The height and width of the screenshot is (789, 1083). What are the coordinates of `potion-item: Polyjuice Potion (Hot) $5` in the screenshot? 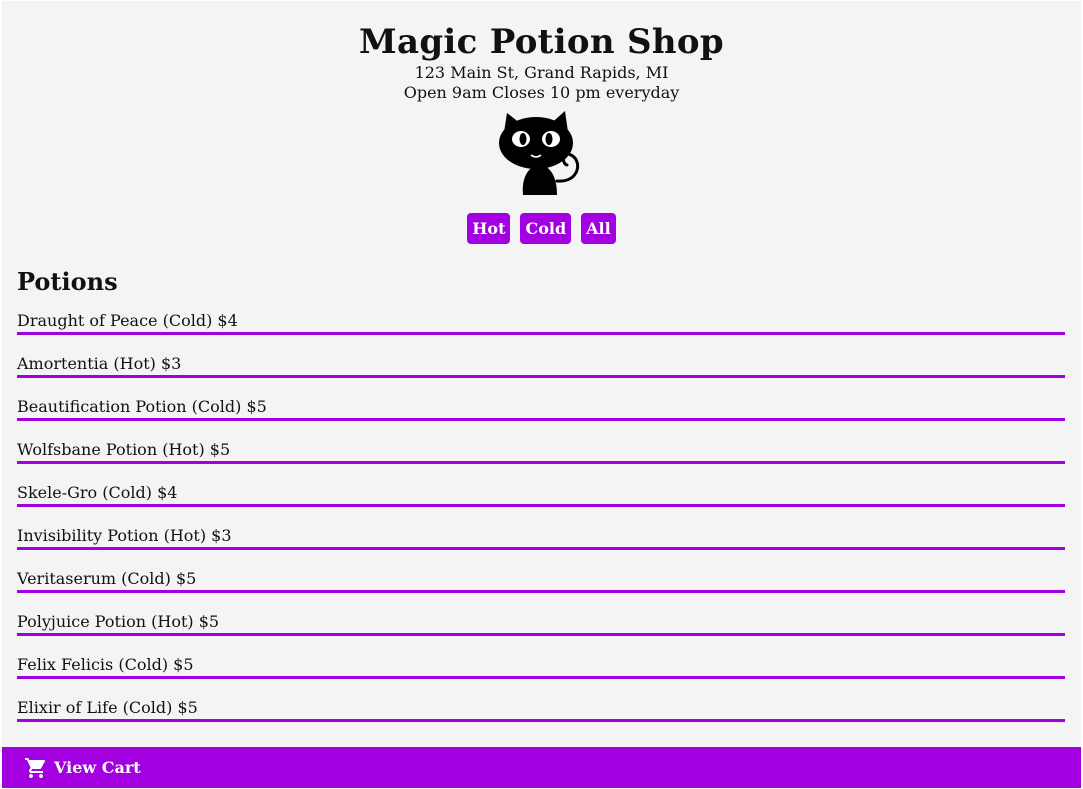 It's located at (541, 623).